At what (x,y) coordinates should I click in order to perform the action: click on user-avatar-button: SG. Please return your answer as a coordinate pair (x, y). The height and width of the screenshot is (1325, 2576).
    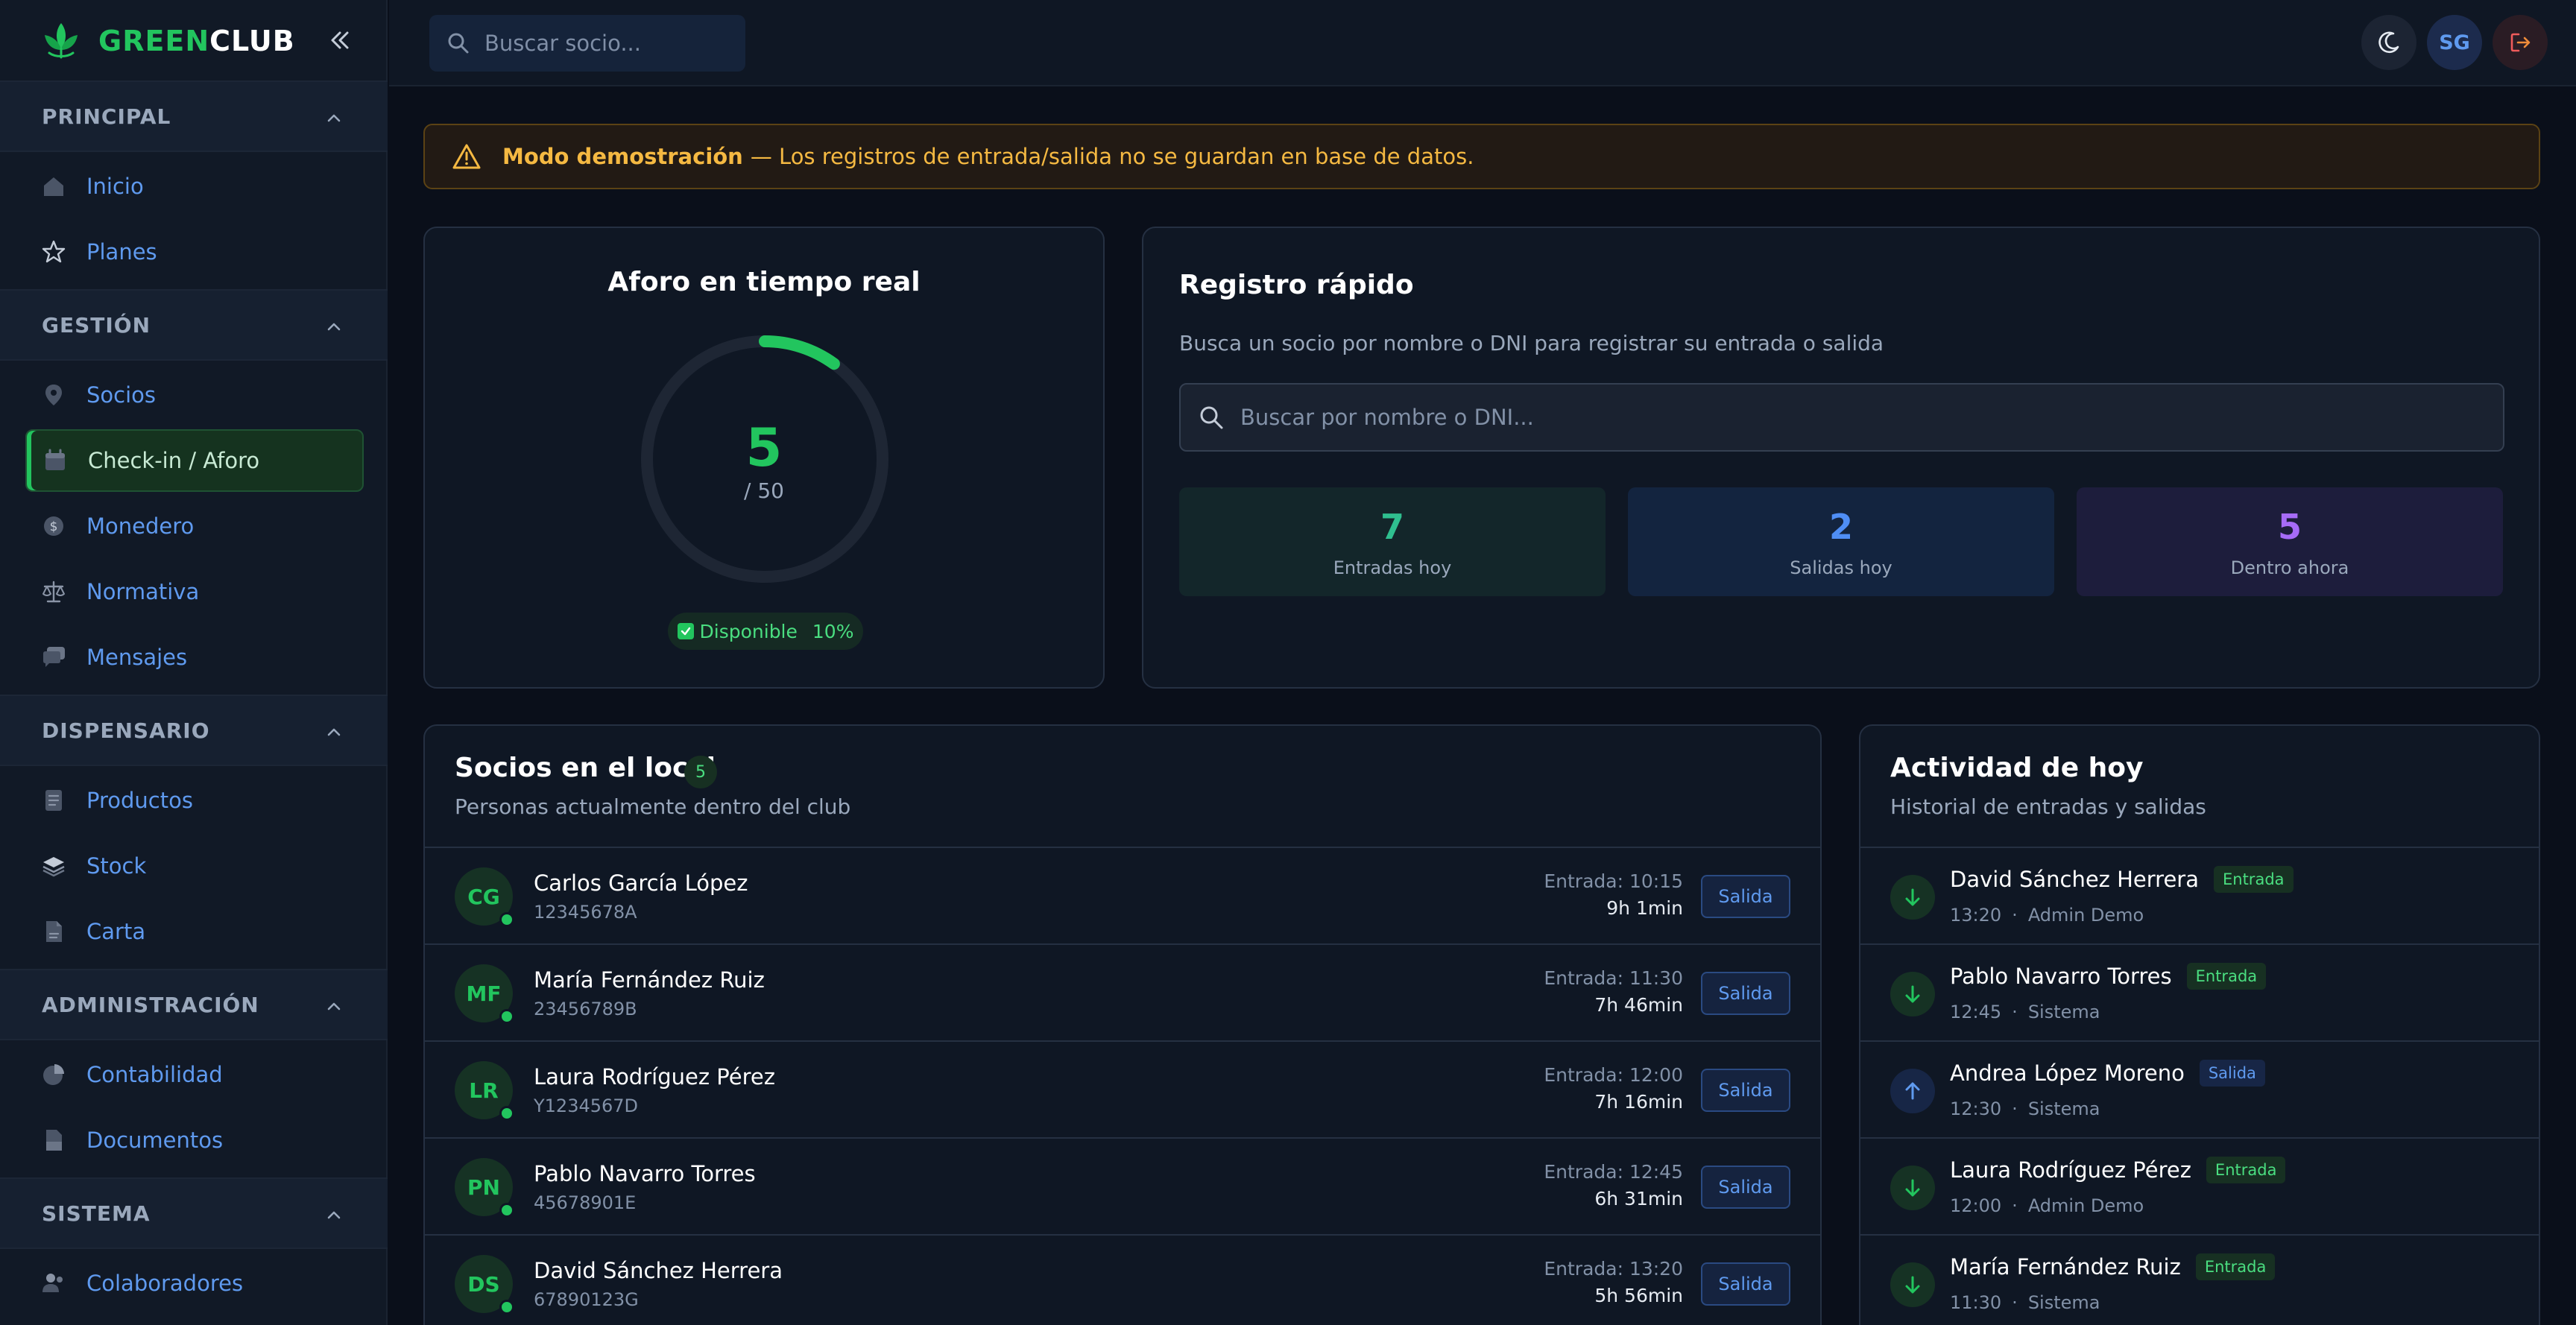
    Looking at the image, I should click on (2454, 42).